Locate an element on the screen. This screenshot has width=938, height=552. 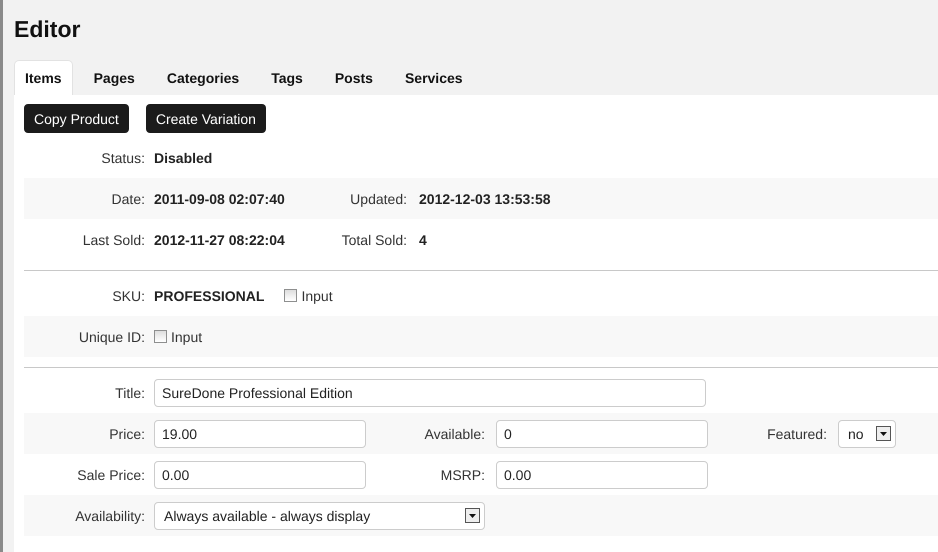
field-label: Status: is located at coordinates (122, 158).